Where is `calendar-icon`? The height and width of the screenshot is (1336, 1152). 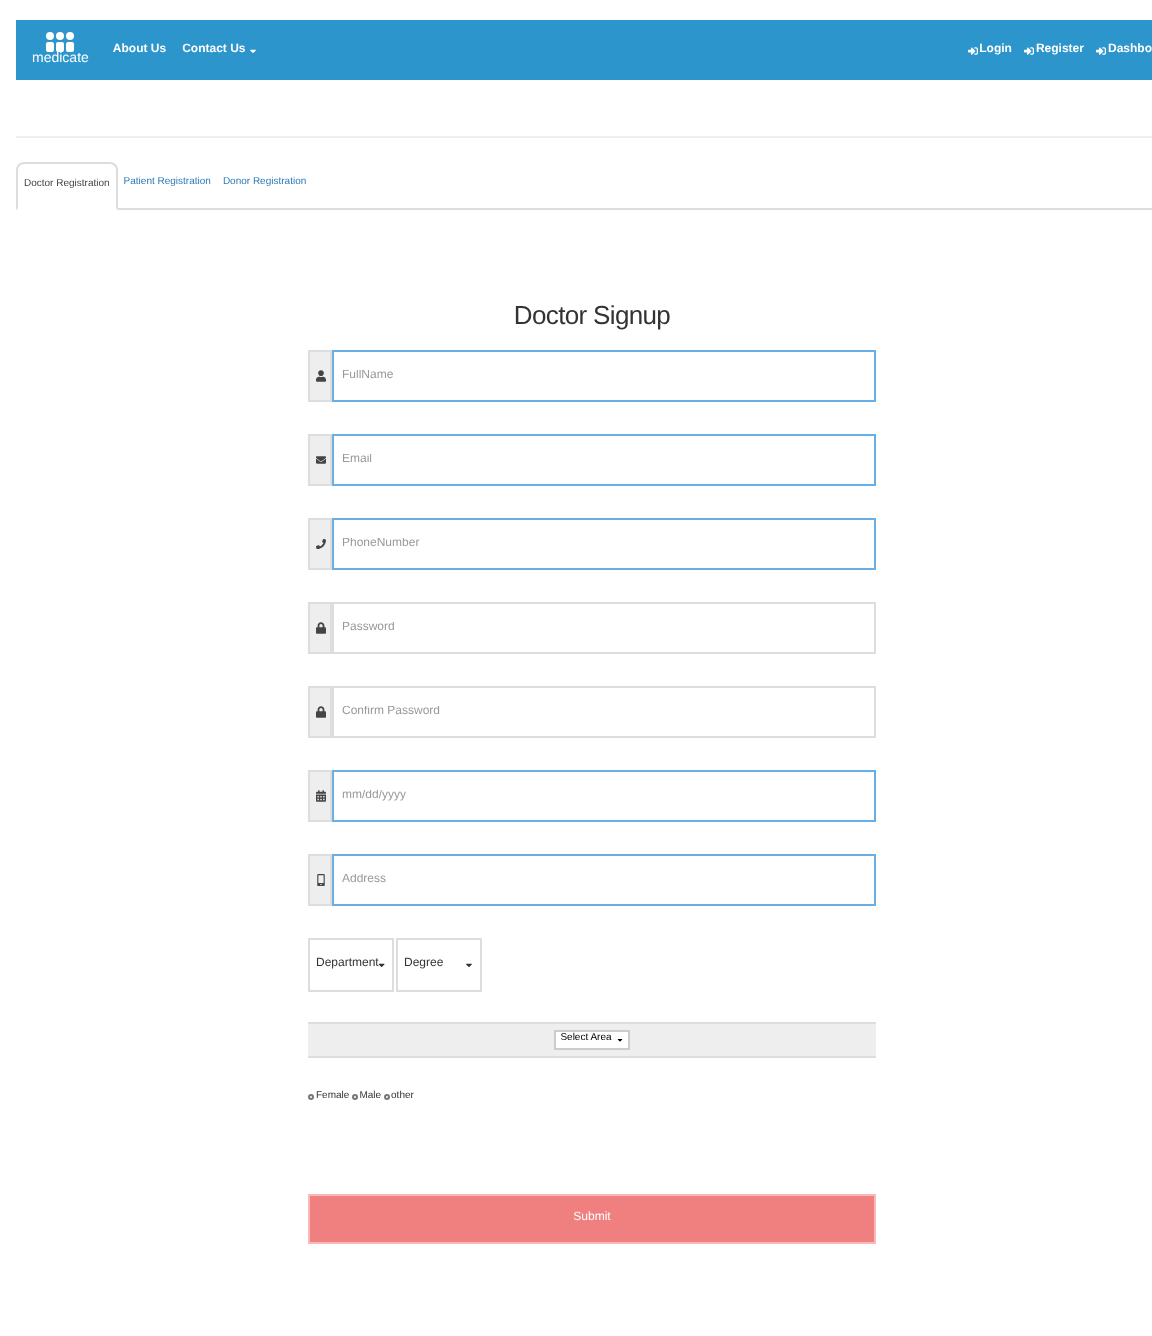 calendar-icon is located at coordinates (320, 796).